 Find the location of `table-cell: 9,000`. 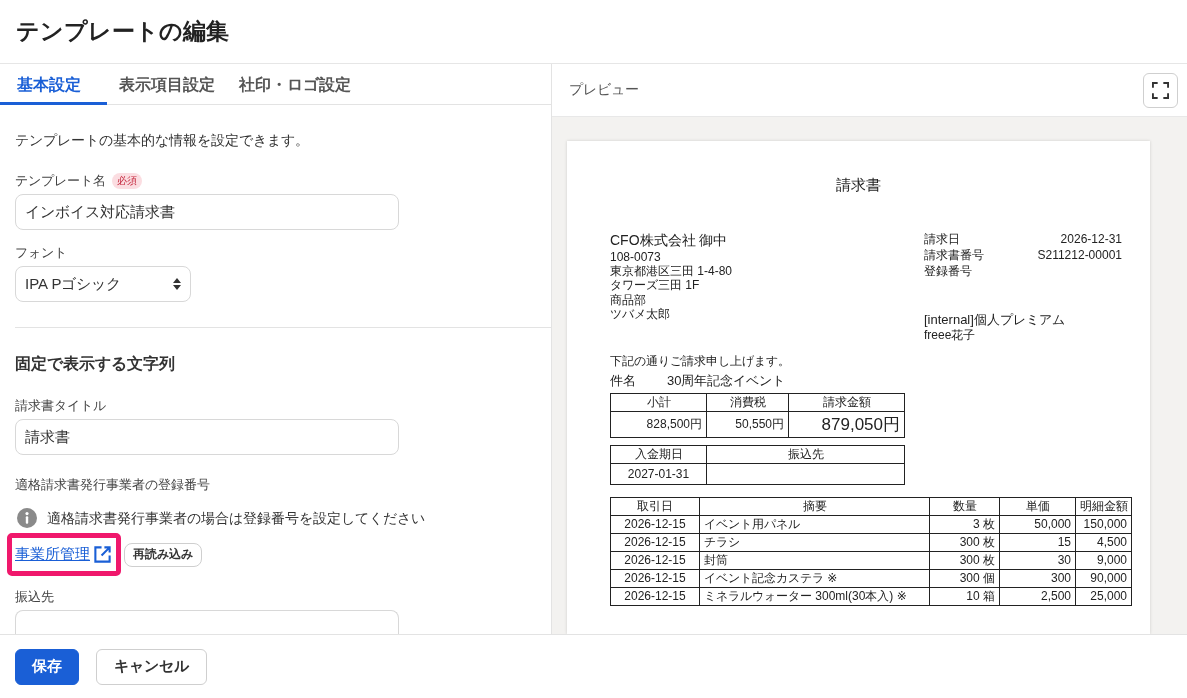

table-cell: 9,000 is located at coordinates (1103, 560).